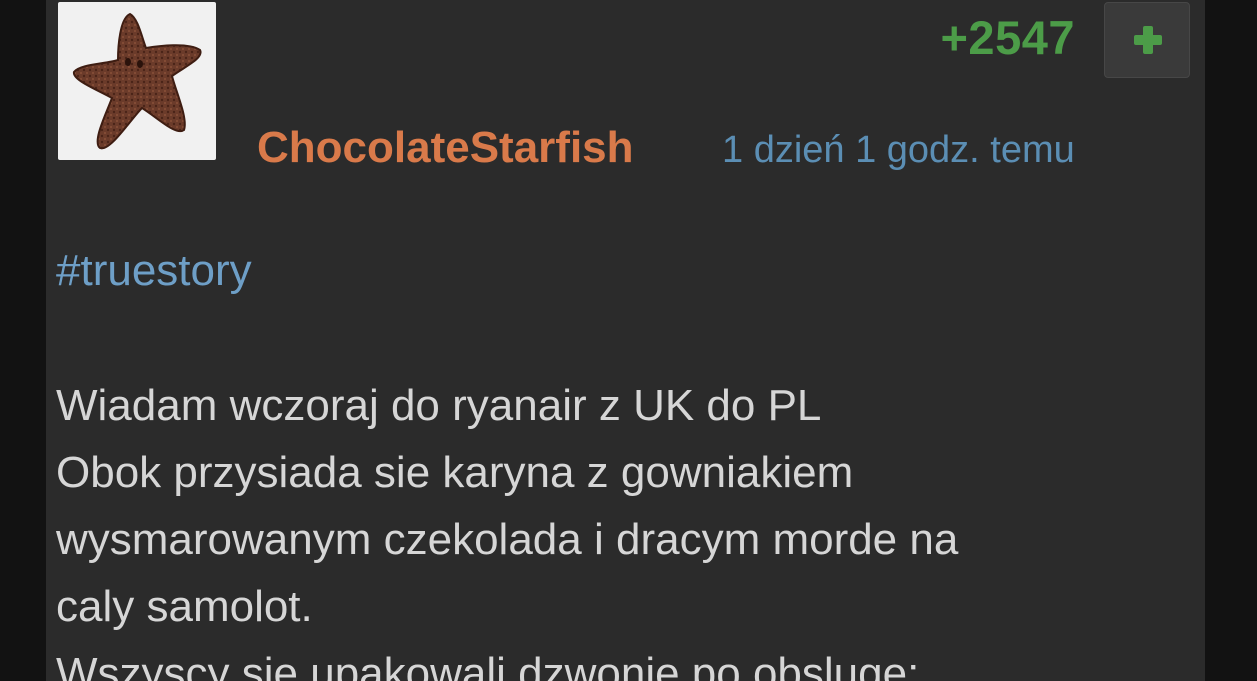 This screenshot has height=681, width=1257. I want to click on comment-line: Wiadam wczoraj do ryanair z UK do PL, so click(439, 405).